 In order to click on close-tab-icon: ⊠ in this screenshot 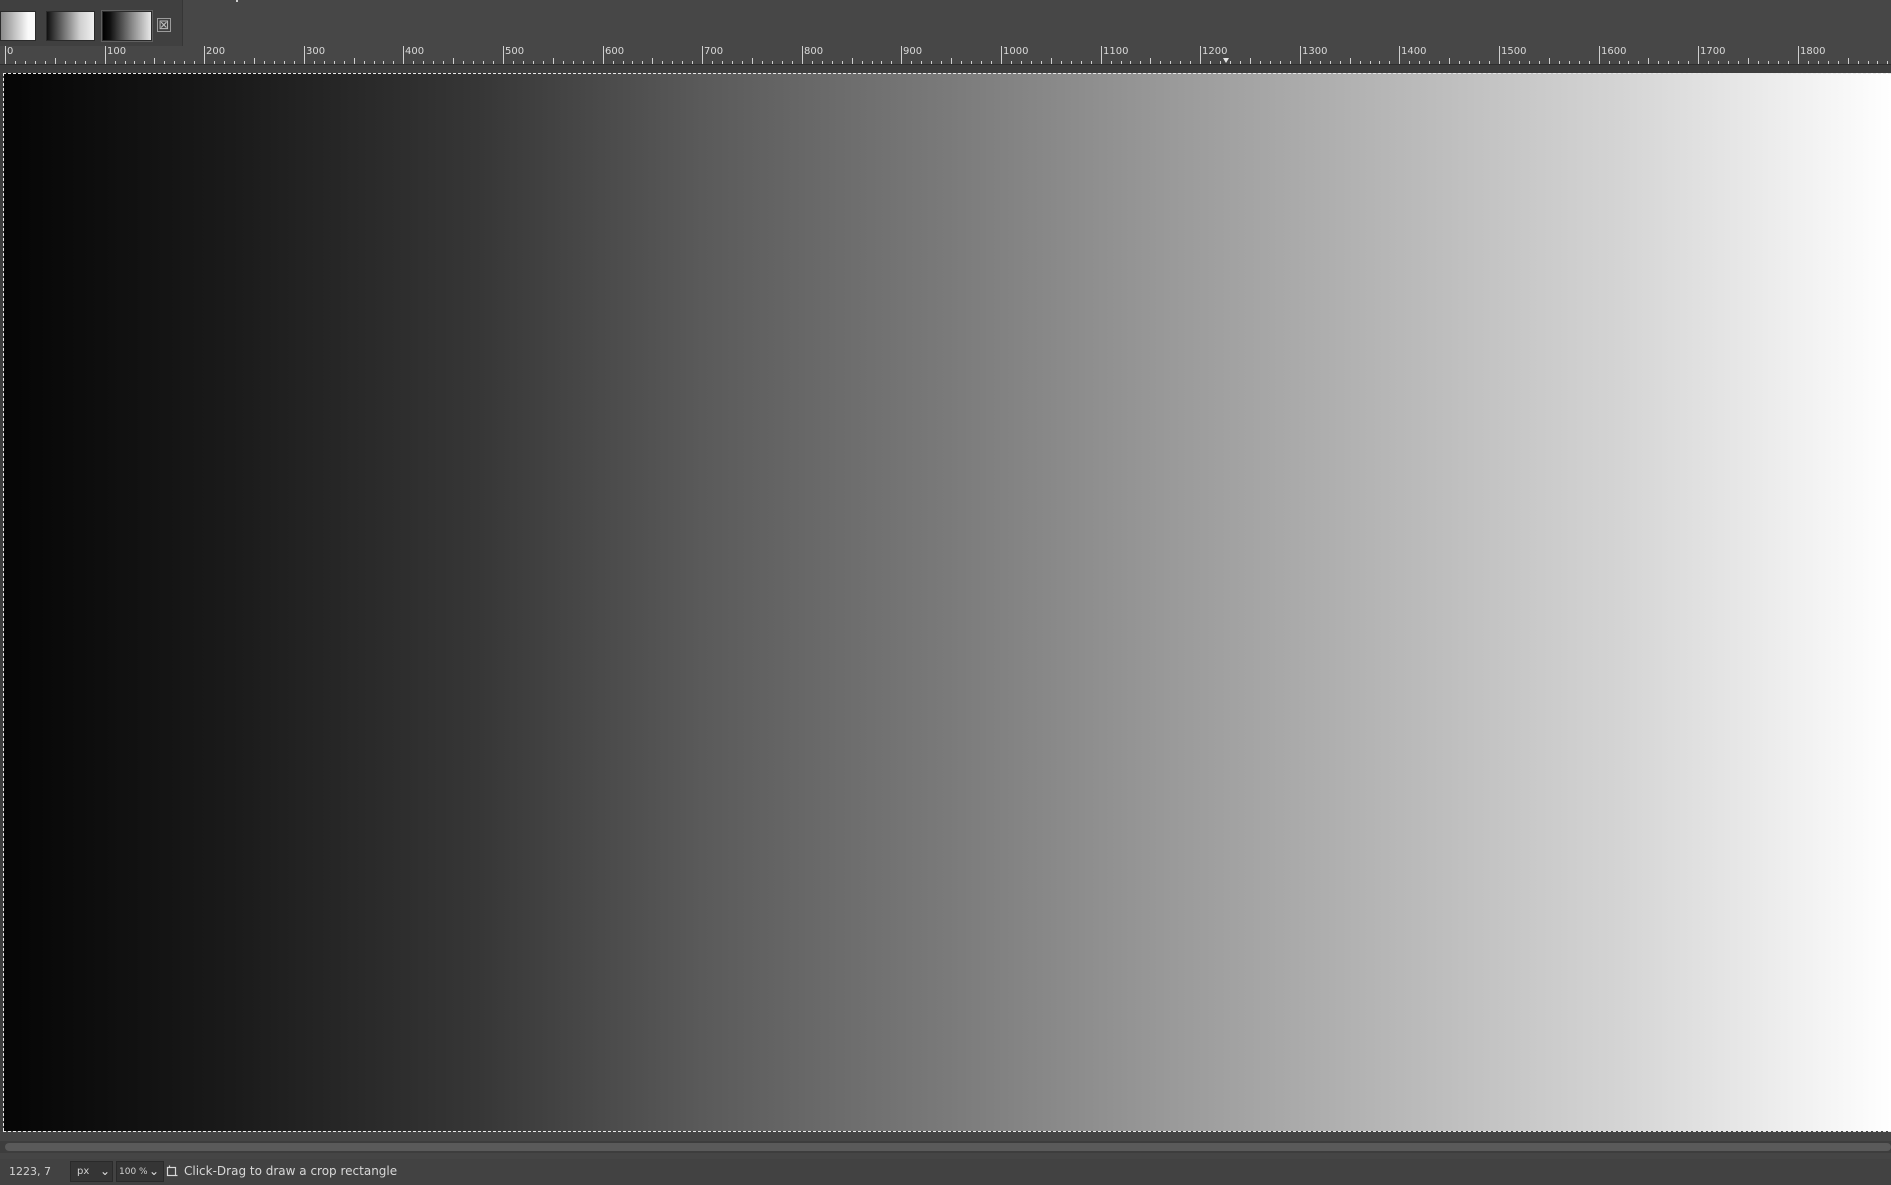, I will do `click(164, 25)`.